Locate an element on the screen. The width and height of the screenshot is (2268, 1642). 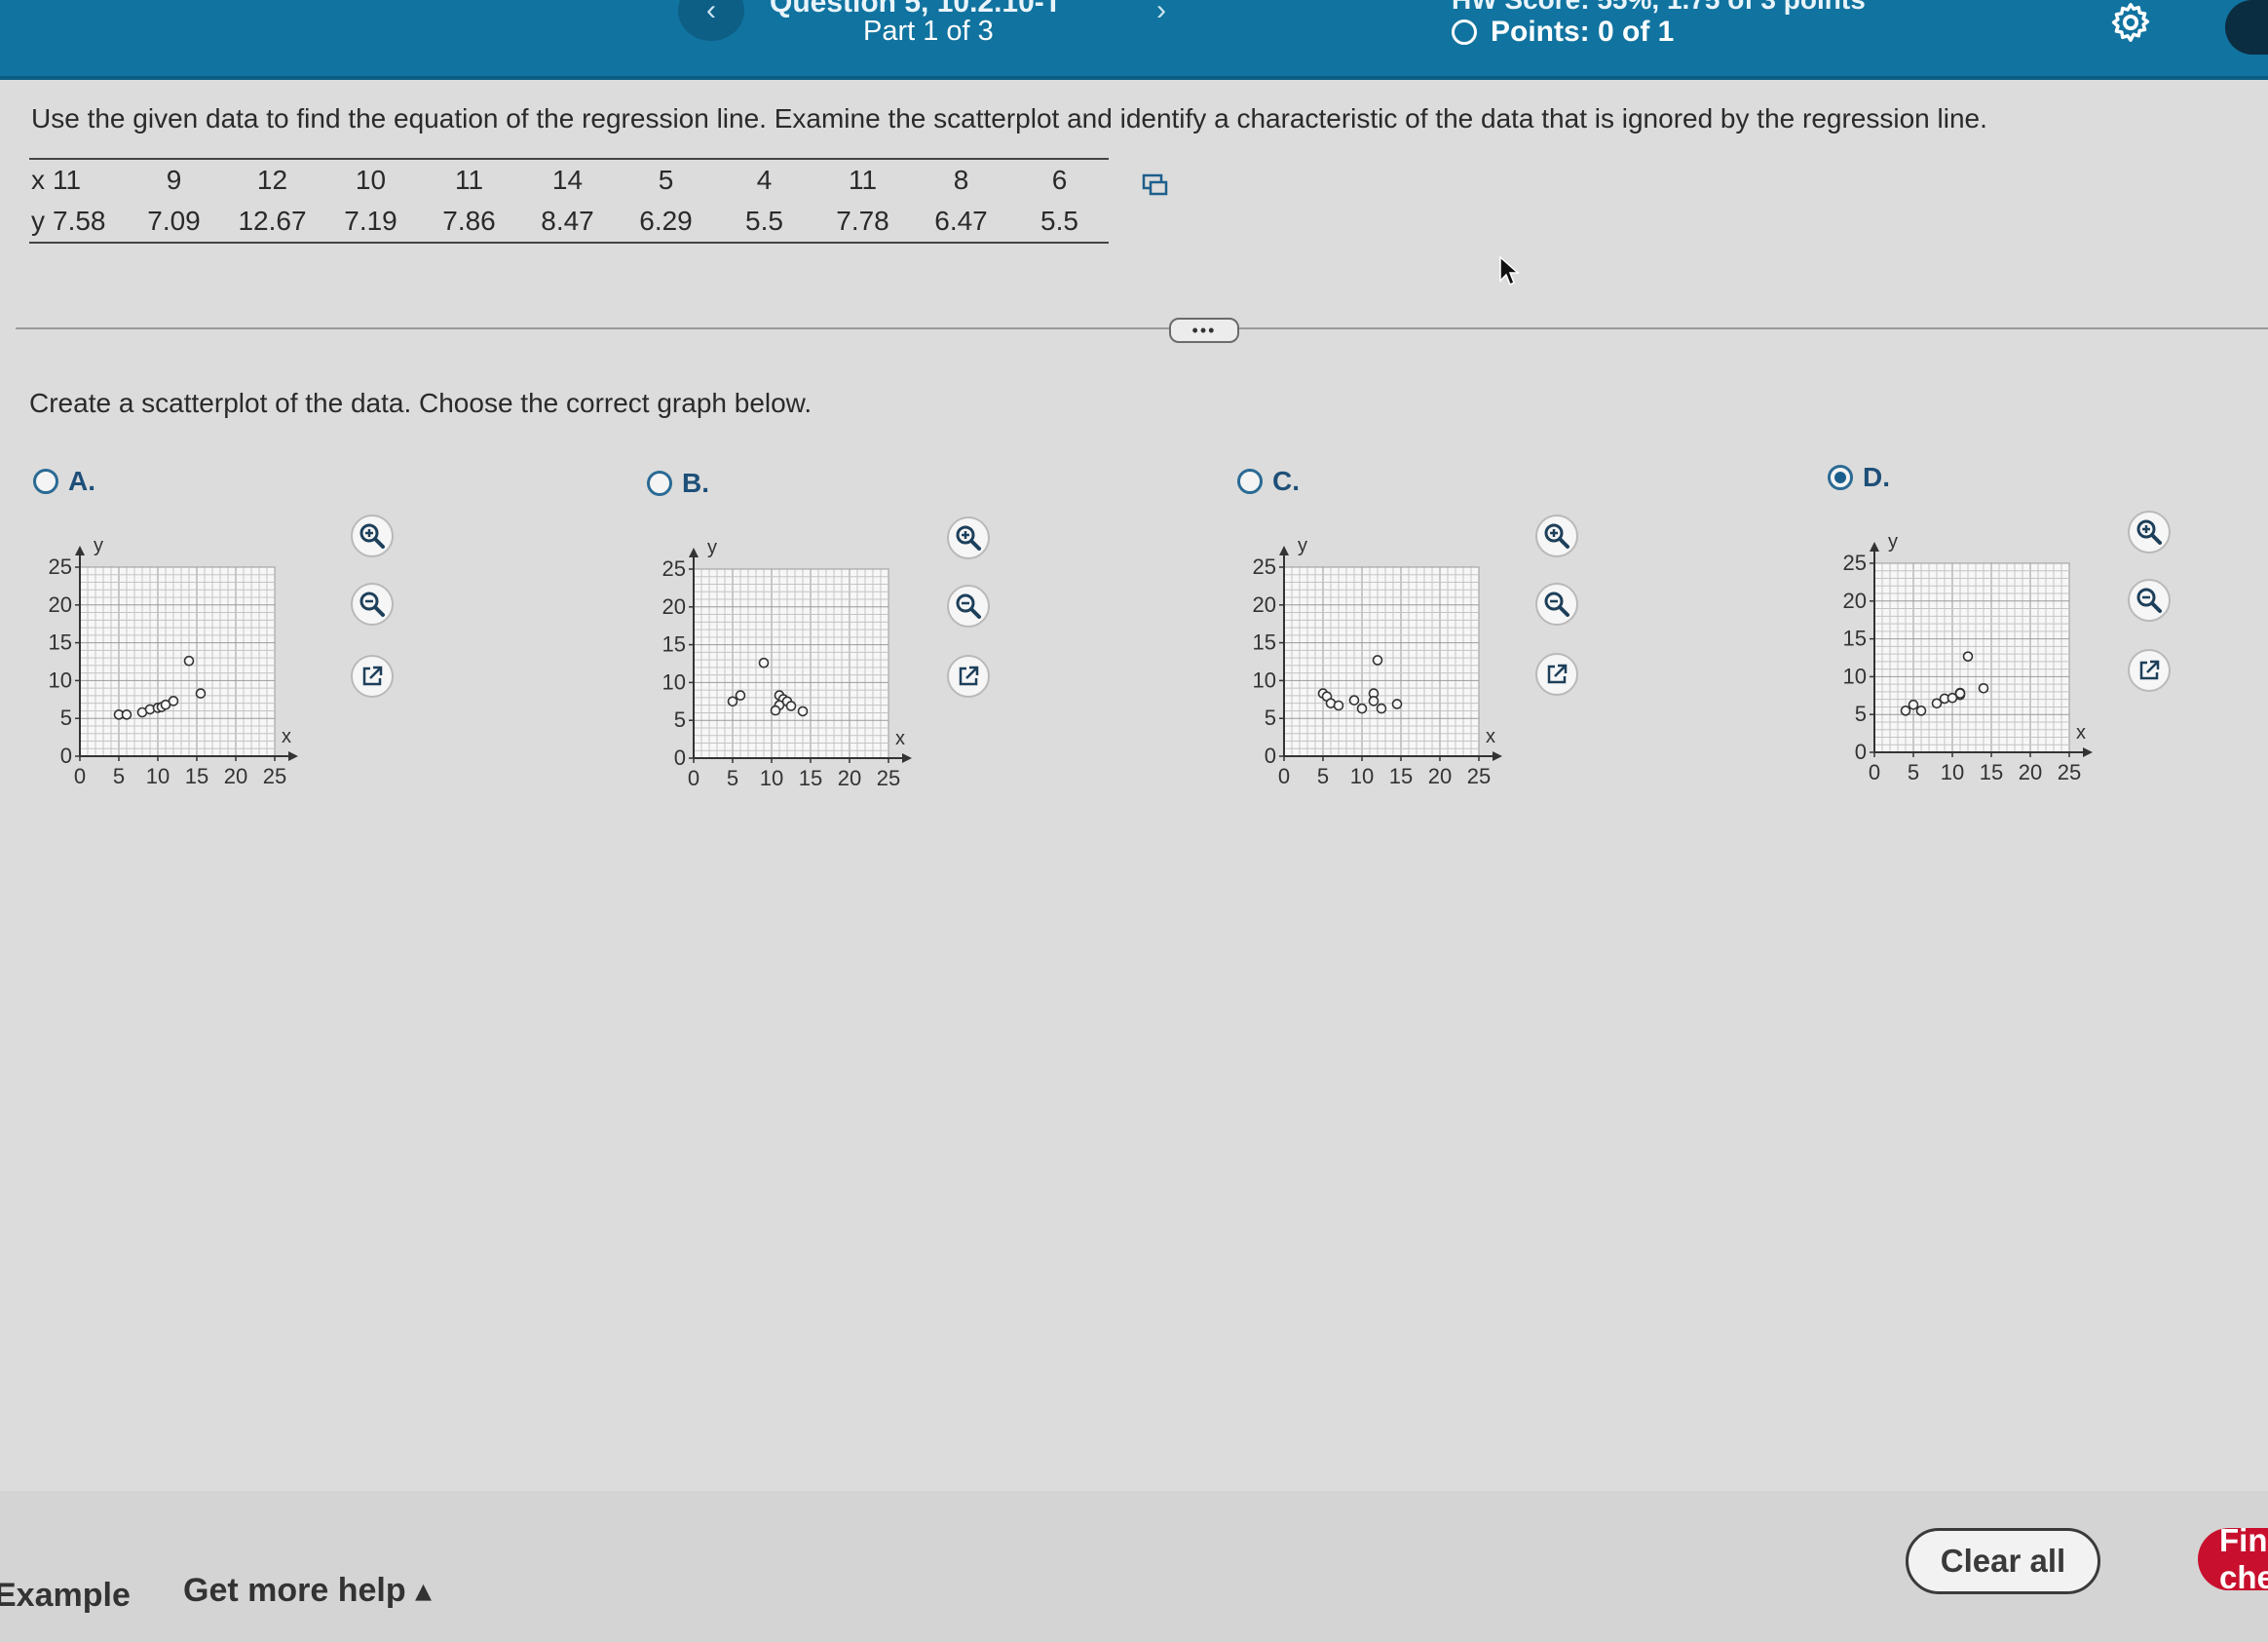
option-d-scatterplot: 0 5 10 15 20 25 0 5 10 15 20 25 x y is located at coordinates (1968, 657).